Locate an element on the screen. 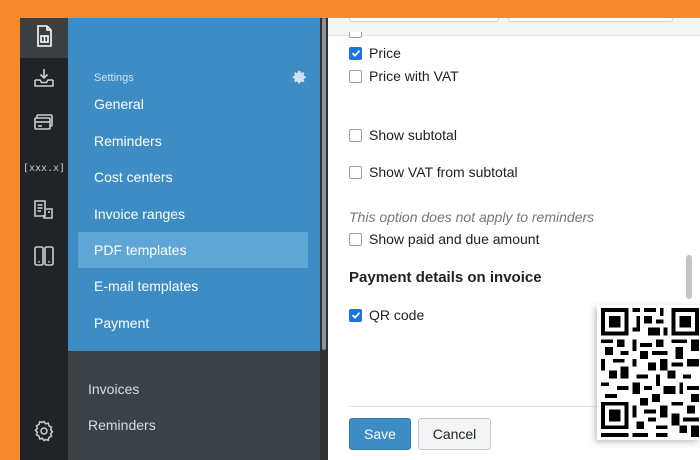 This screenshot has width=700, height=460. settings-item-email-templates: E-mail templates is located at coordinates (193, 286).